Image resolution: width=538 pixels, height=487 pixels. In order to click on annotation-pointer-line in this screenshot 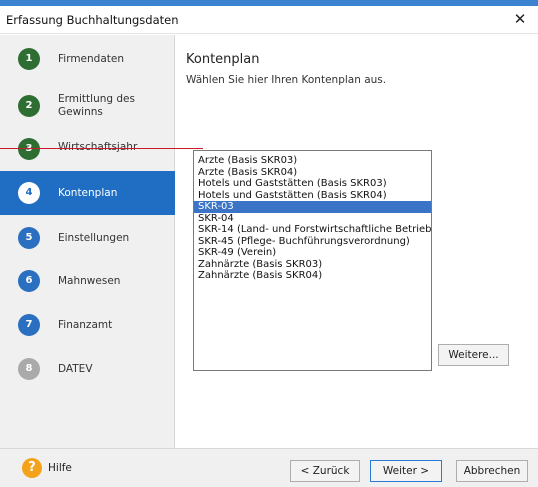, I will do `click(101, 148)`.